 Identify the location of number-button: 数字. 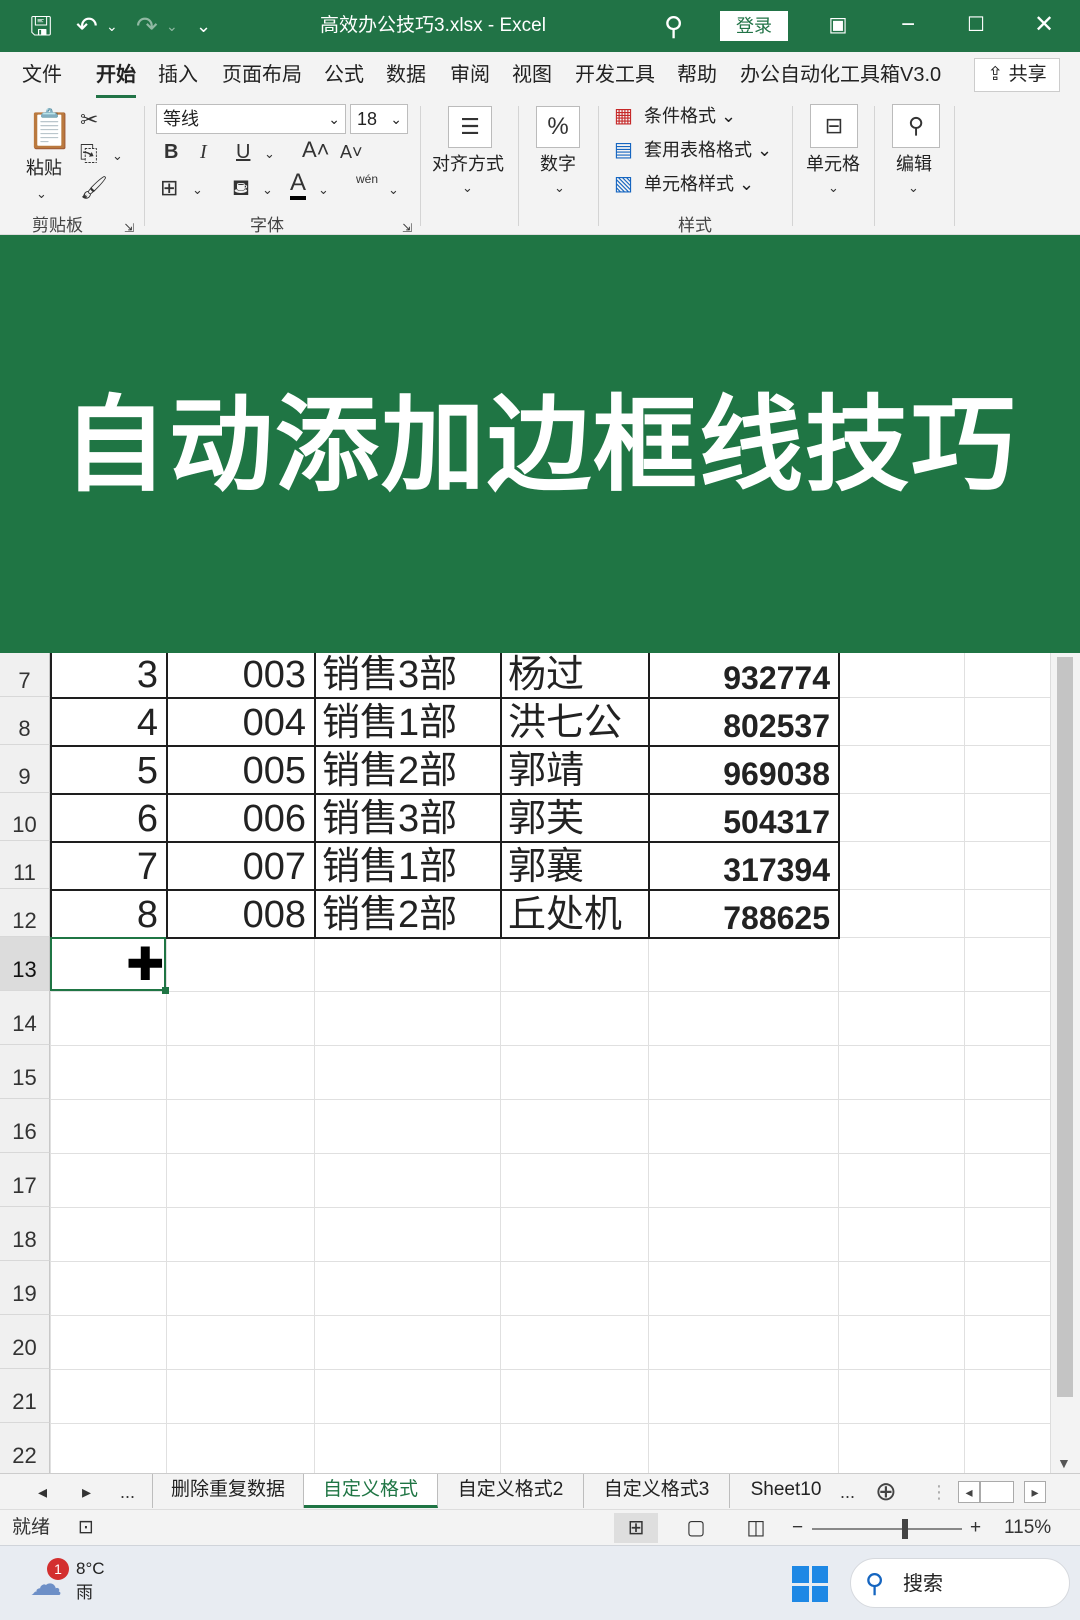
(558, 164).